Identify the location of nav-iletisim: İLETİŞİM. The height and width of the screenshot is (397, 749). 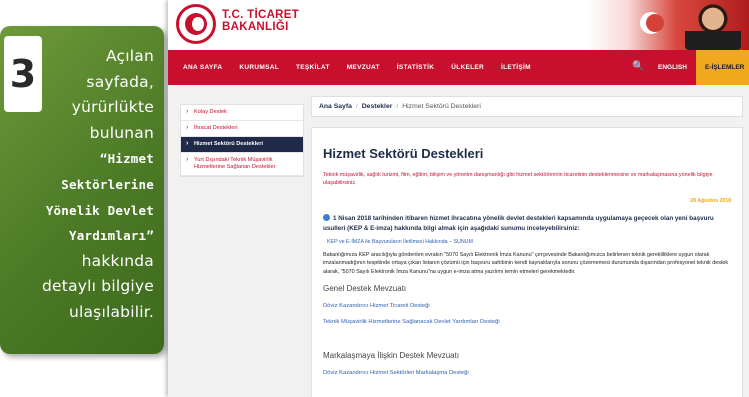
(516, 67).